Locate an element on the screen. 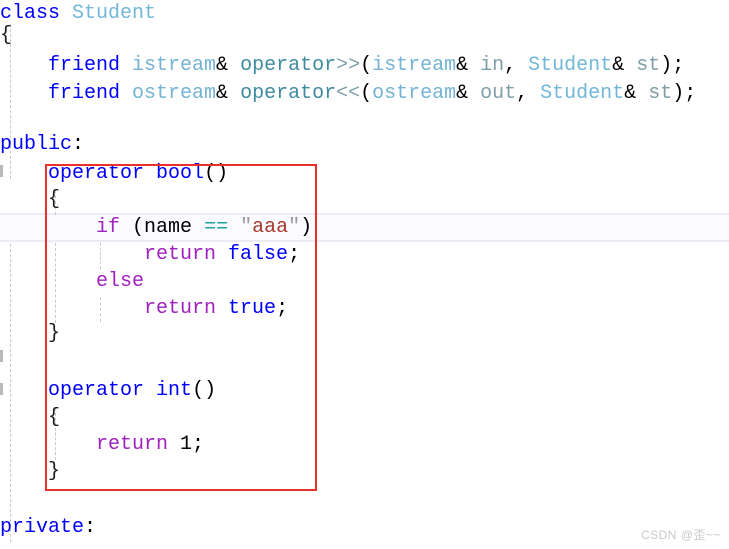 The height and width of the screenshot is (549, 729). token-punct: ) is located at coordinates (306, 227).